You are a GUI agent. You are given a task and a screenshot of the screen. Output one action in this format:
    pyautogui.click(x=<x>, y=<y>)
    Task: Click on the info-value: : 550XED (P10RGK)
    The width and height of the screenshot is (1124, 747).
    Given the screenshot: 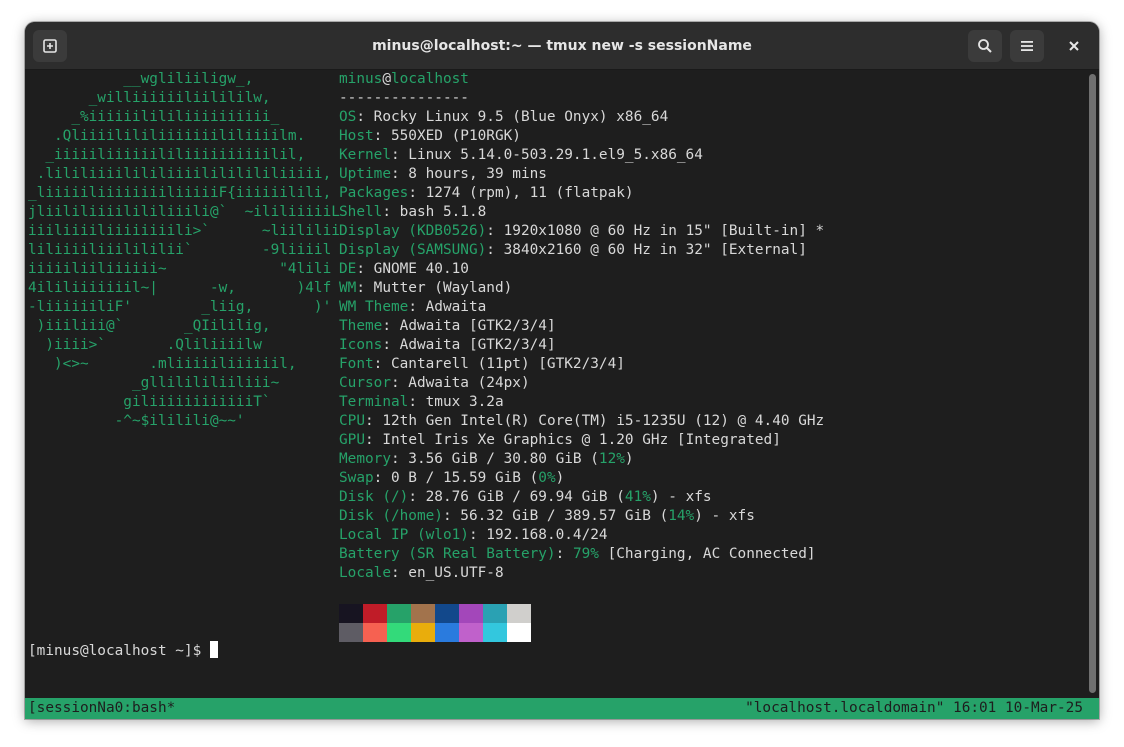 What is the action you would take?
    pyautogui.click(x=447, y=136)
    